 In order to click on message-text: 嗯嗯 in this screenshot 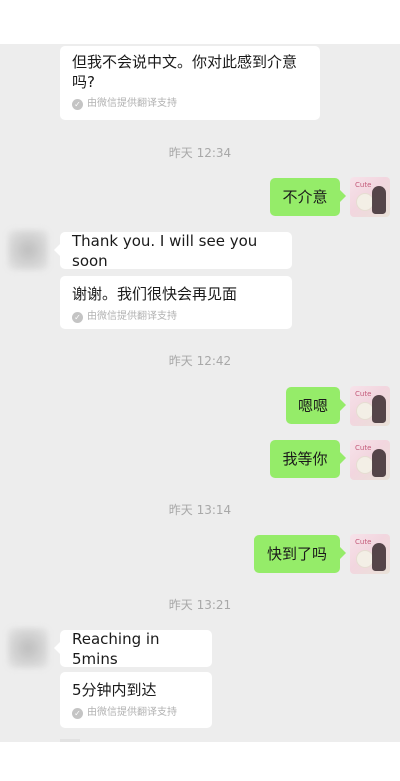, I will do `click(312, 405)`.